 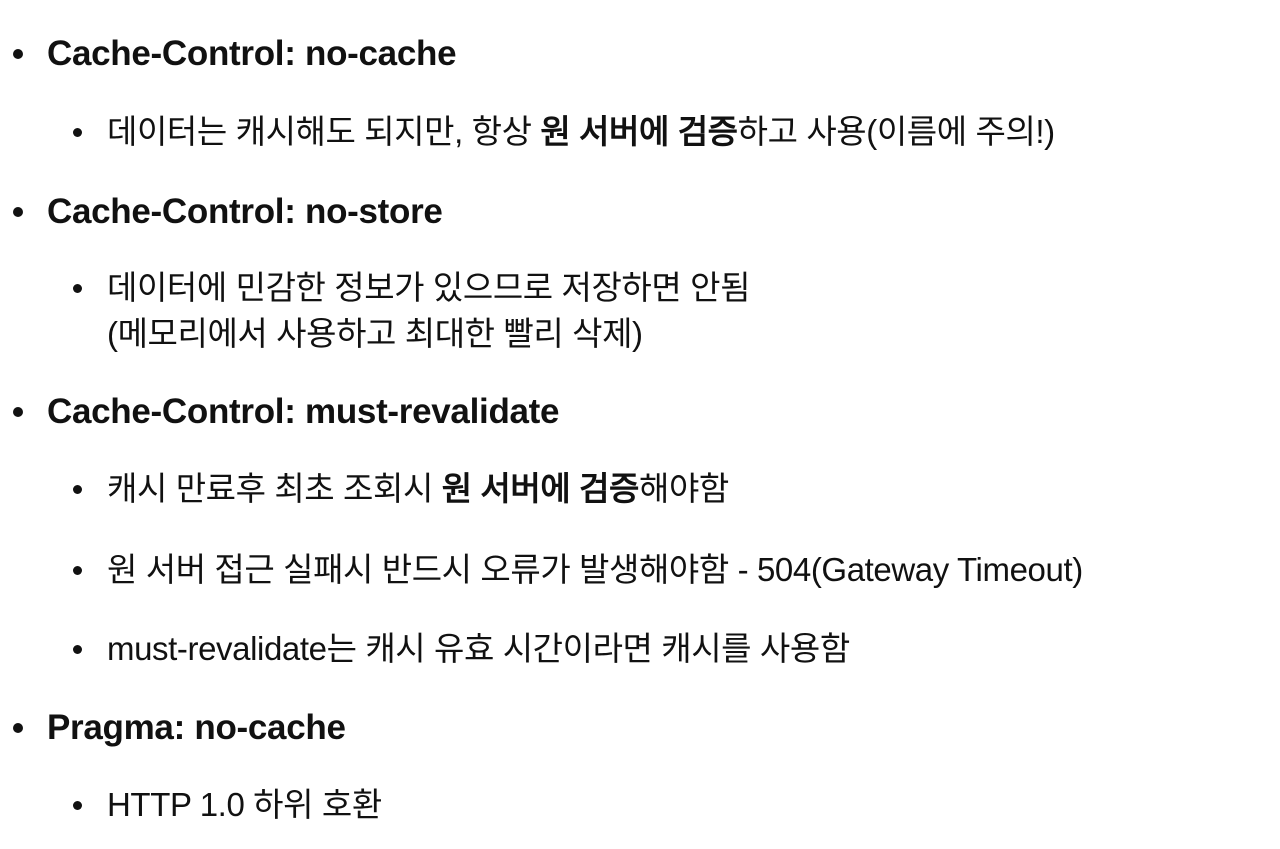 What do you see at coordinates (245, 211) in the screenshot?
I see `heading-no-store: Cache-Control: no-store` at bounding box center [245, 211].